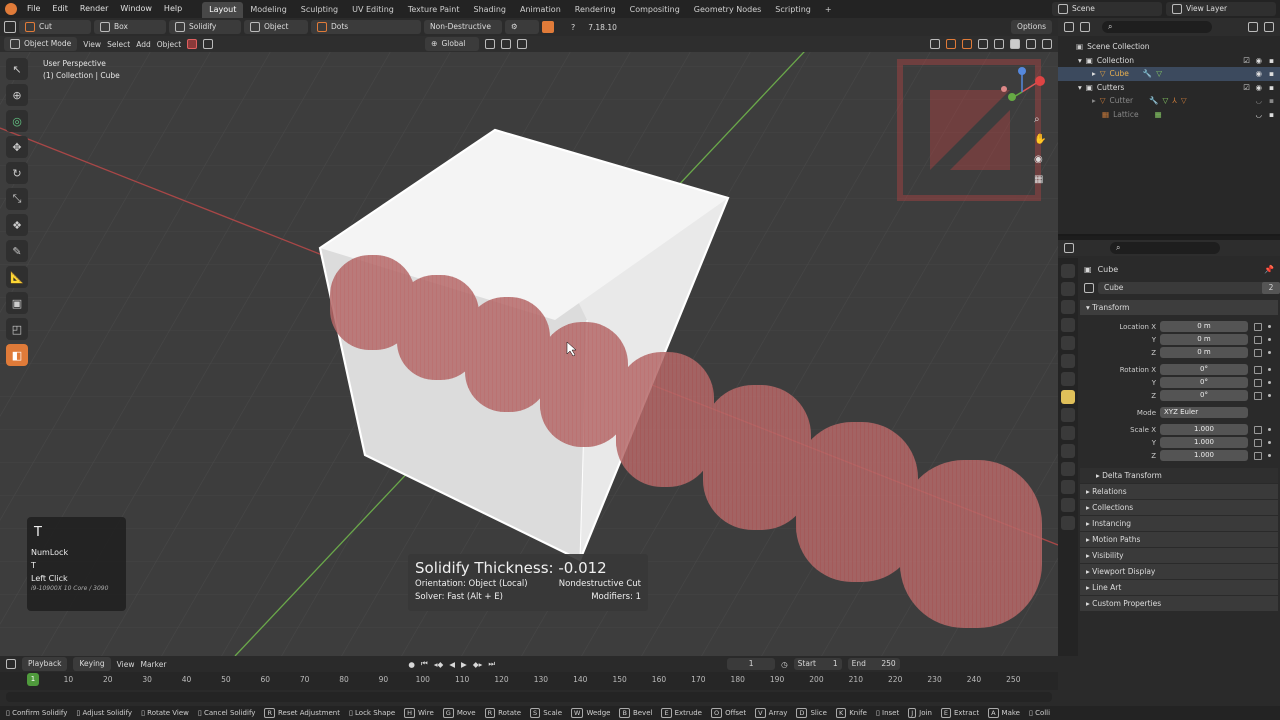 The width and height of the screenshot is (1280, 720). What do you see at coordinates (276, 27) in the screenshot?
I see `object-select: Object` at bounding box center [276, 27].